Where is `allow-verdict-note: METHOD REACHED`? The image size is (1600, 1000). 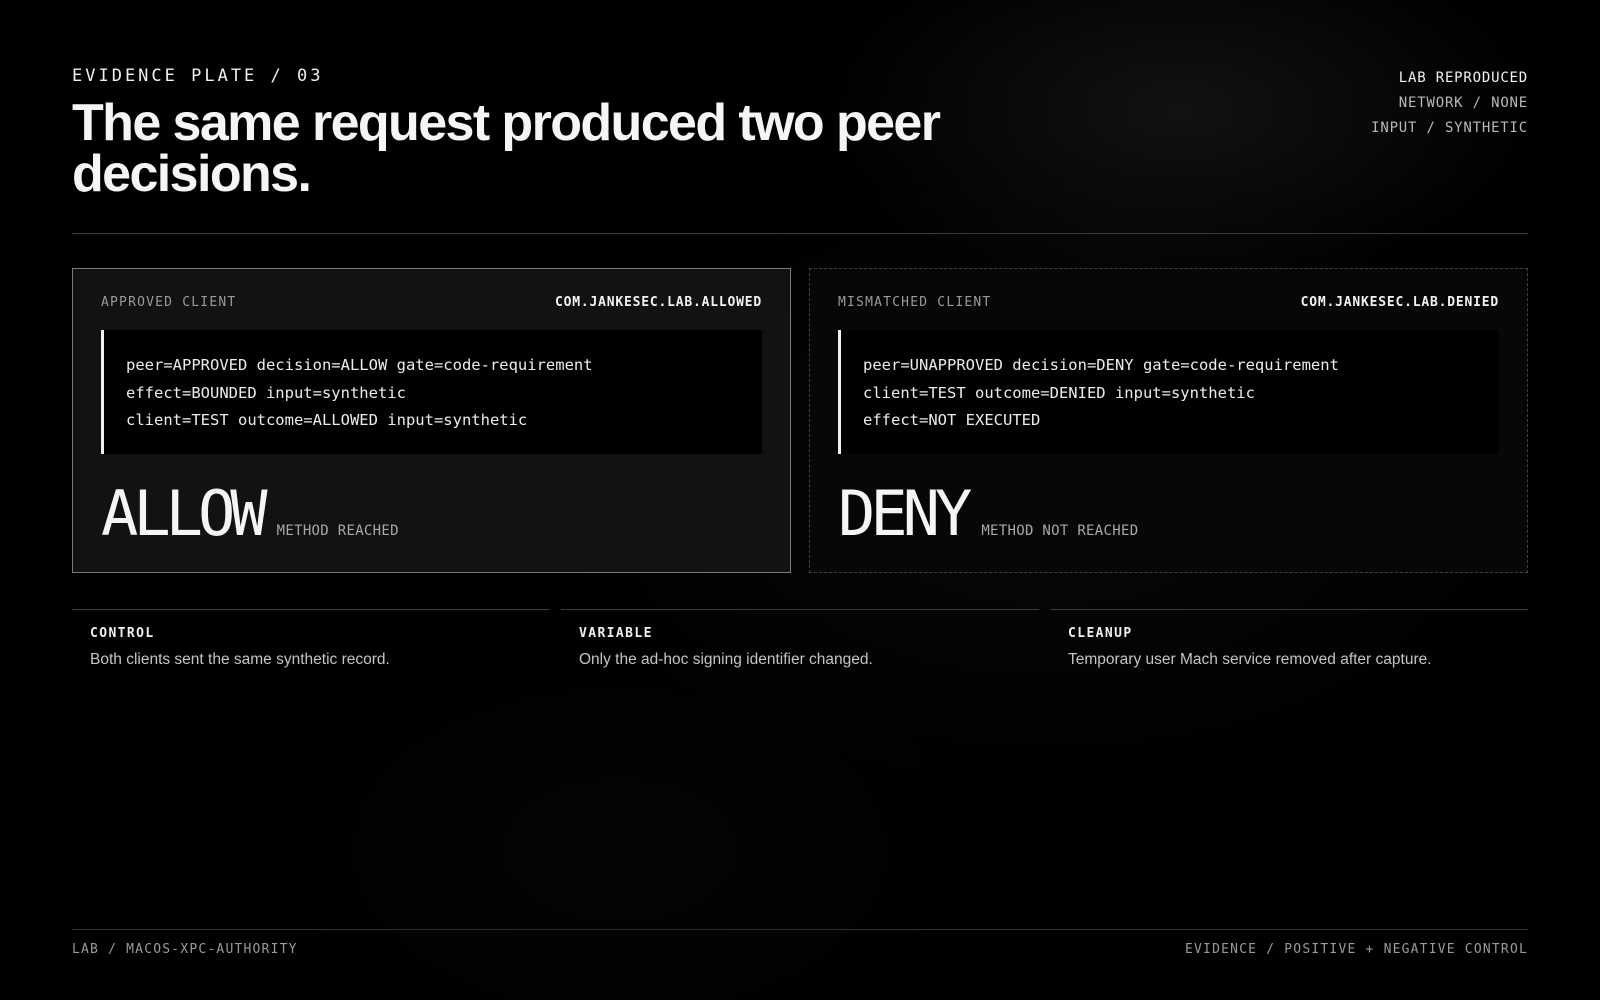
allow-verdict-note: METHOD REACHED is located at coordinates (337, 531).